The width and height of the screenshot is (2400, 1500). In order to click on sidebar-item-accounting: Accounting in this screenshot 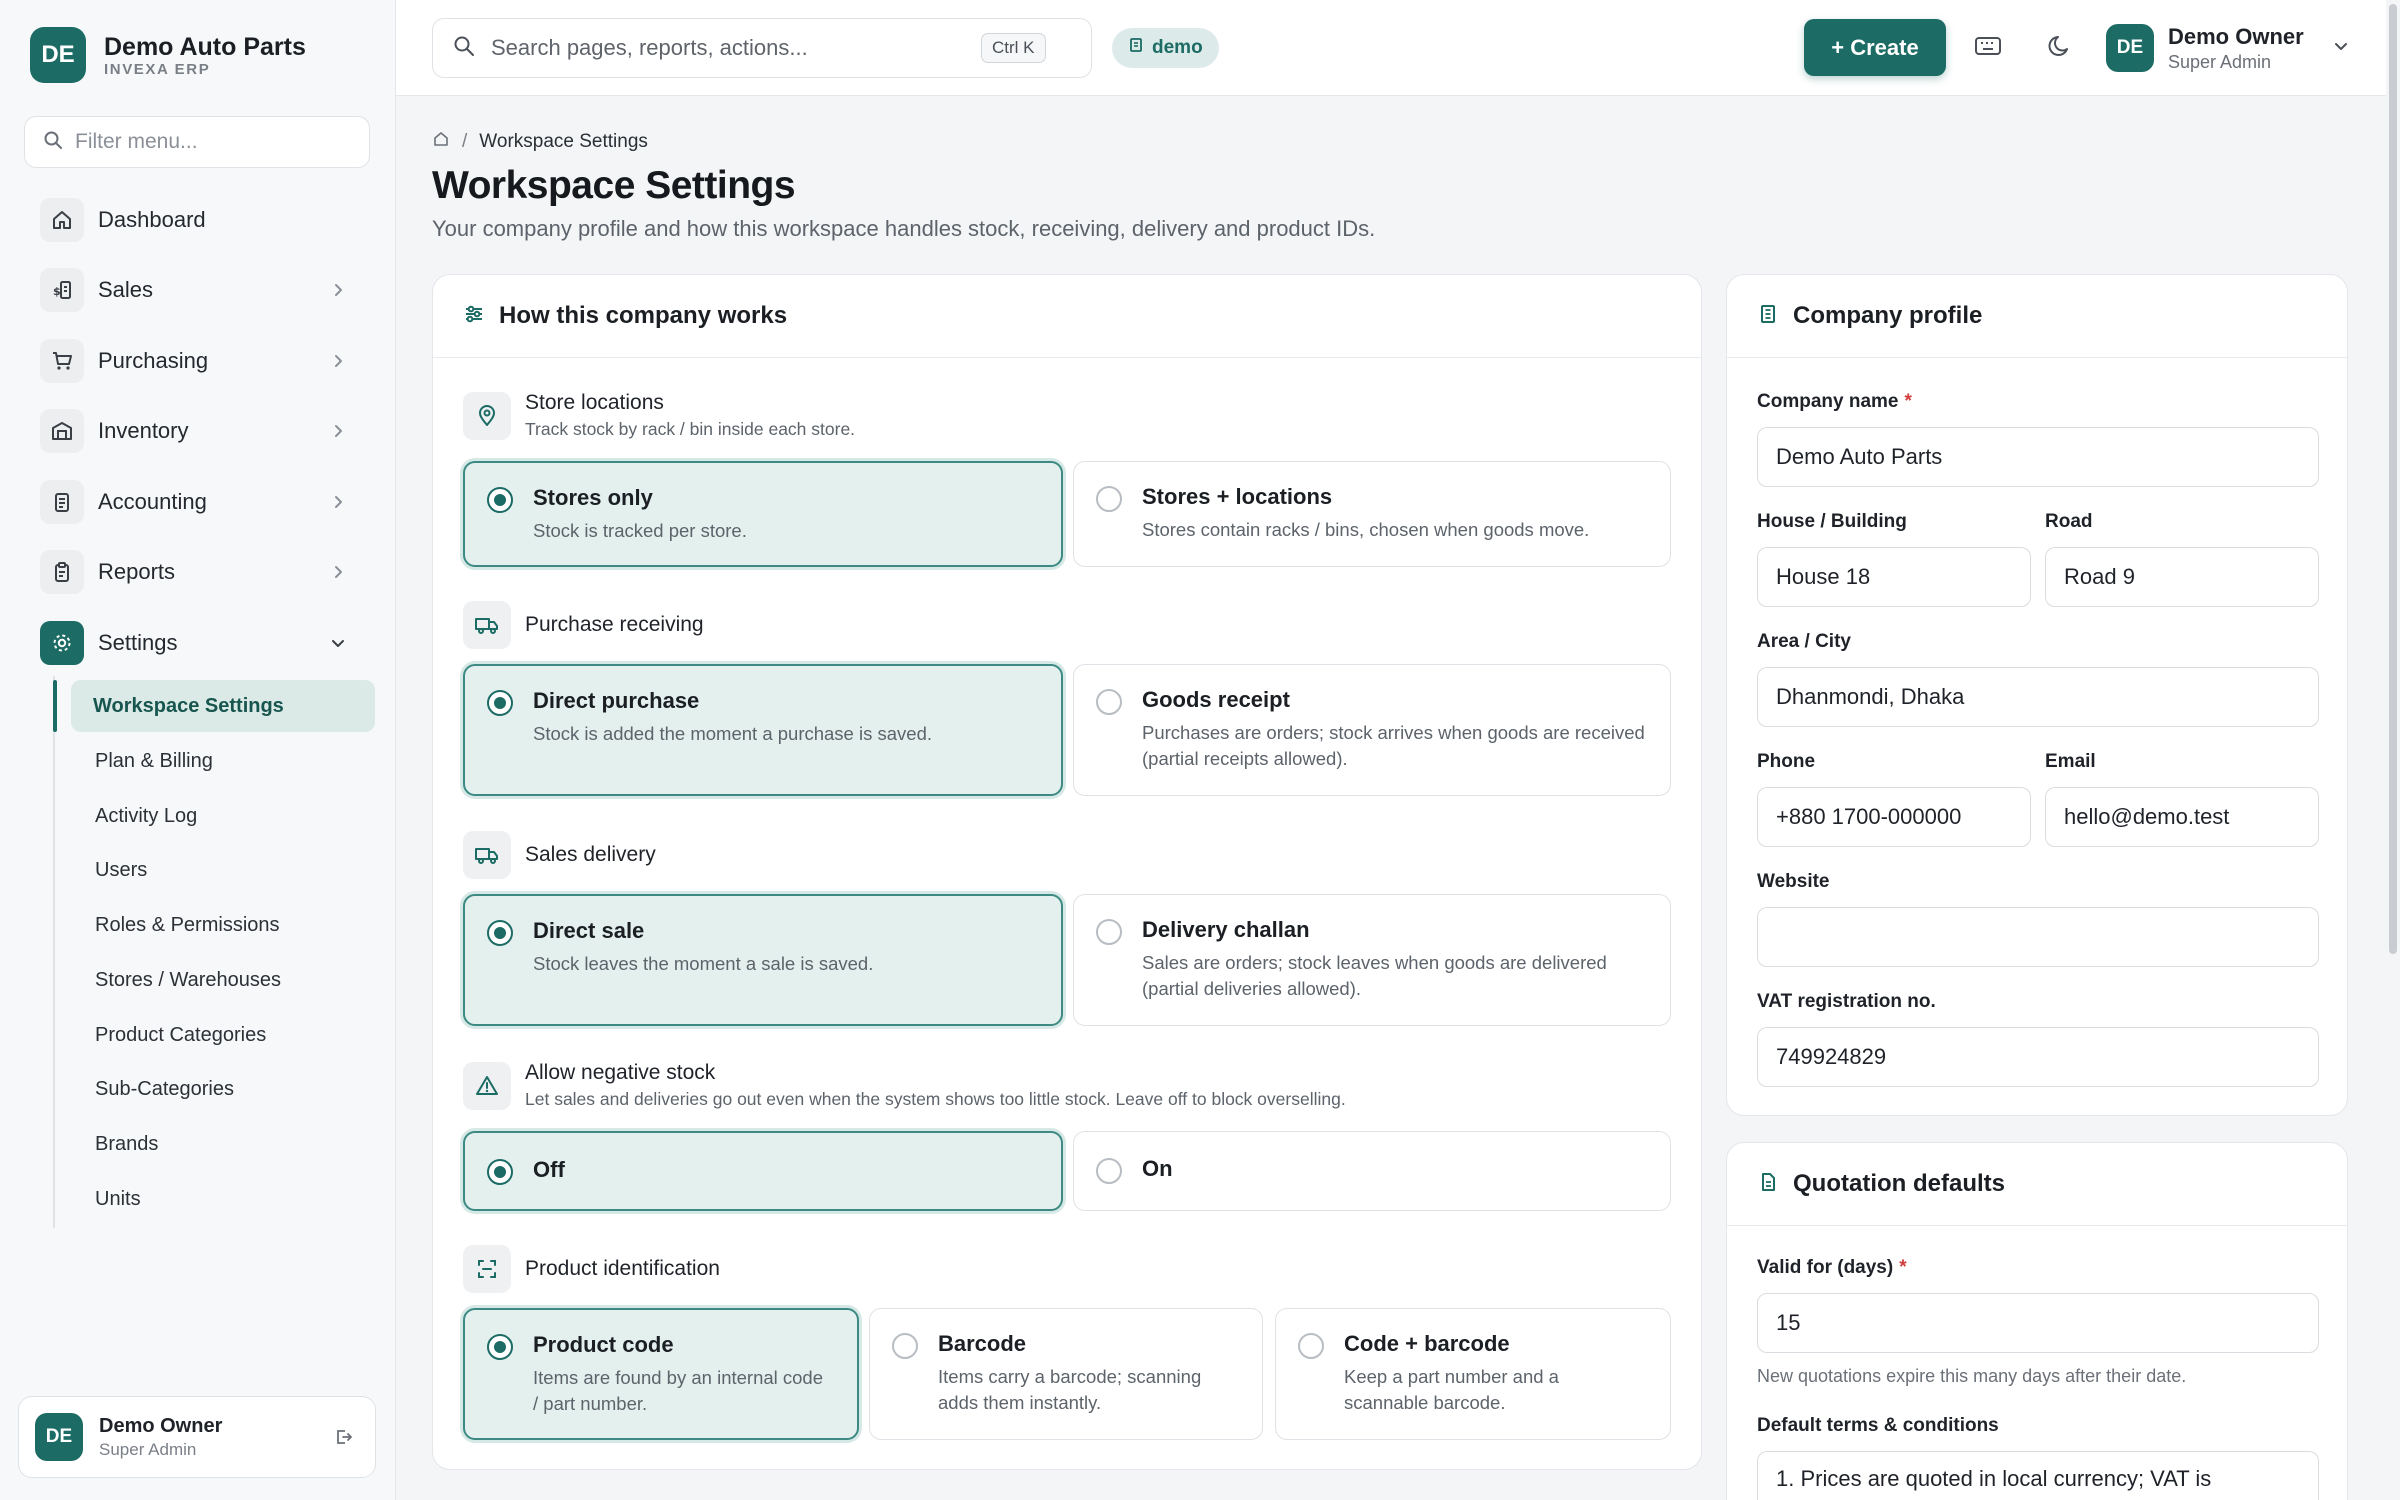, I will do `click(199, 502)`.